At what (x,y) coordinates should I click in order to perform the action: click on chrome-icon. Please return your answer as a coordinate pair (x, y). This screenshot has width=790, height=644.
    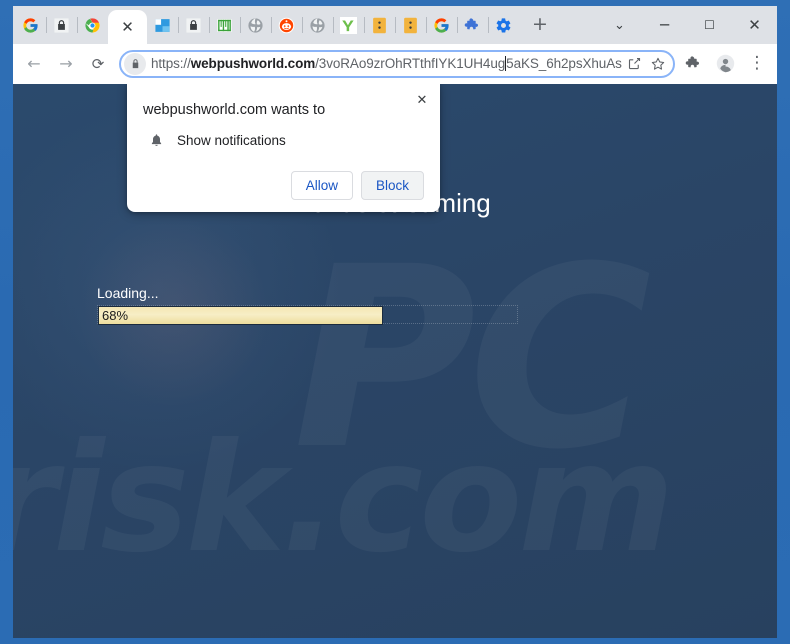
    Looking at the image, I should click on (92, 25).